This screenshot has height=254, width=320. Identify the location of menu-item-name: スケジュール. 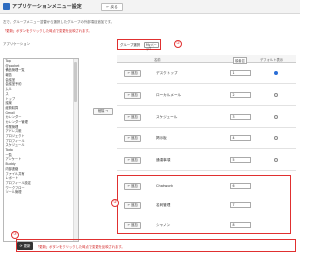
(167, 117).